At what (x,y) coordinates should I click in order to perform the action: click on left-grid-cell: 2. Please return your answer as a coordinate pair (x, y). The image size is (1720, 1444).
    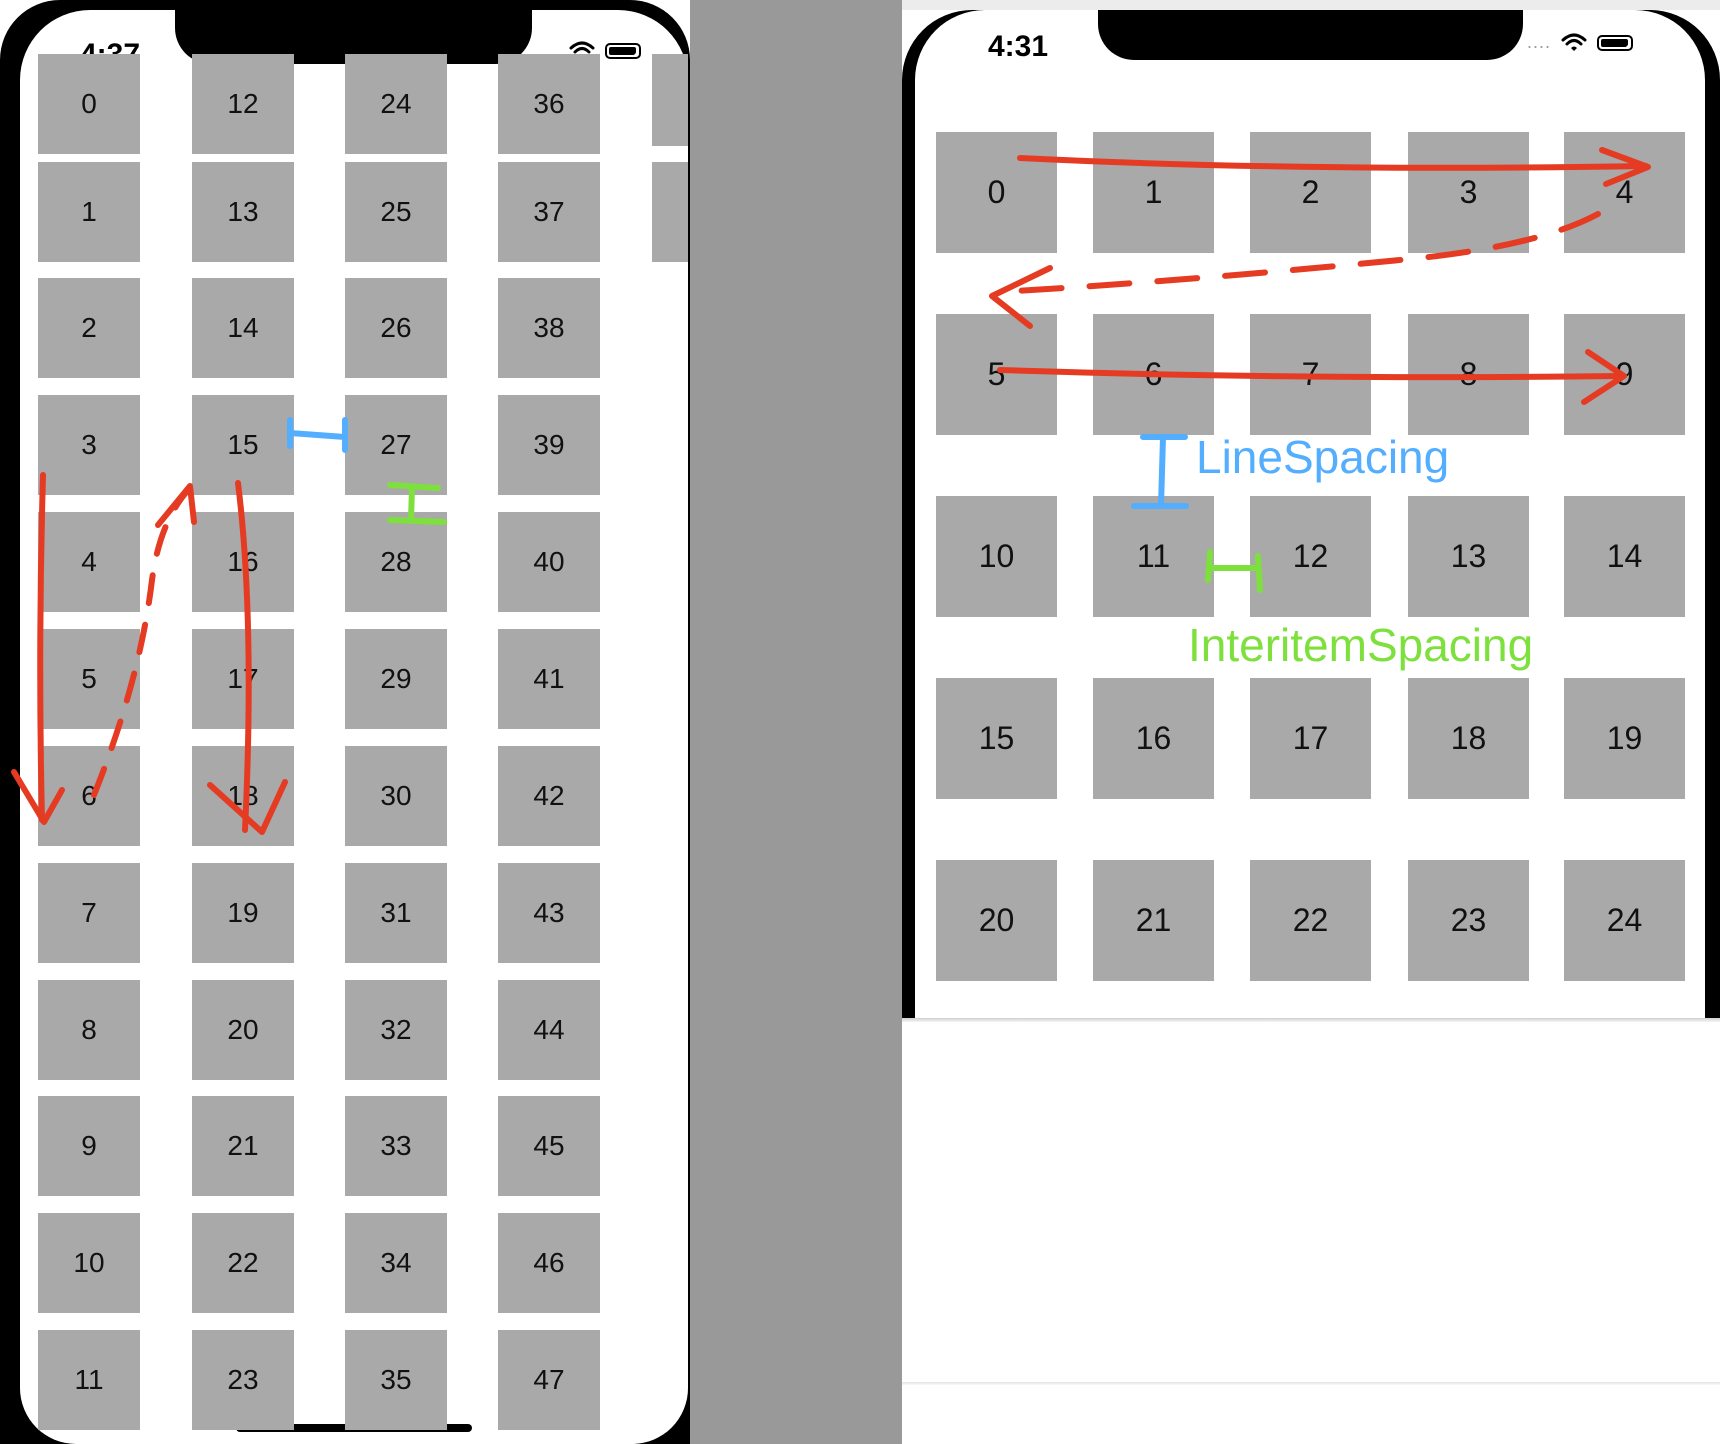
    Looking at the image, I should click on (89, 328).